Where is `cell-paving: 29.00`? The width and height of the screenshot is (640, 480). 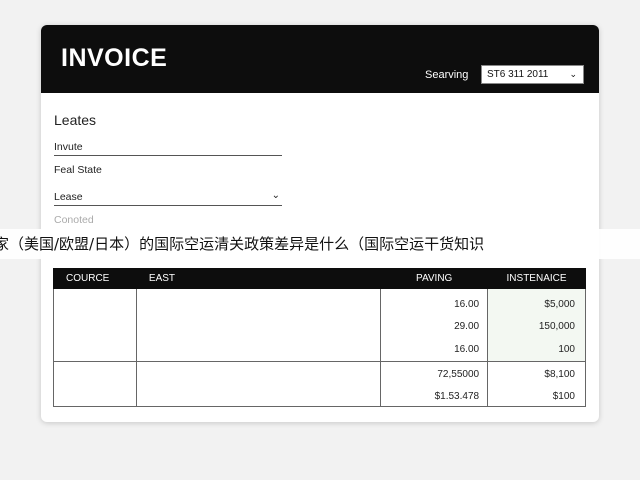 cell-paving: 29.00 is located at coordinates (434, 326).